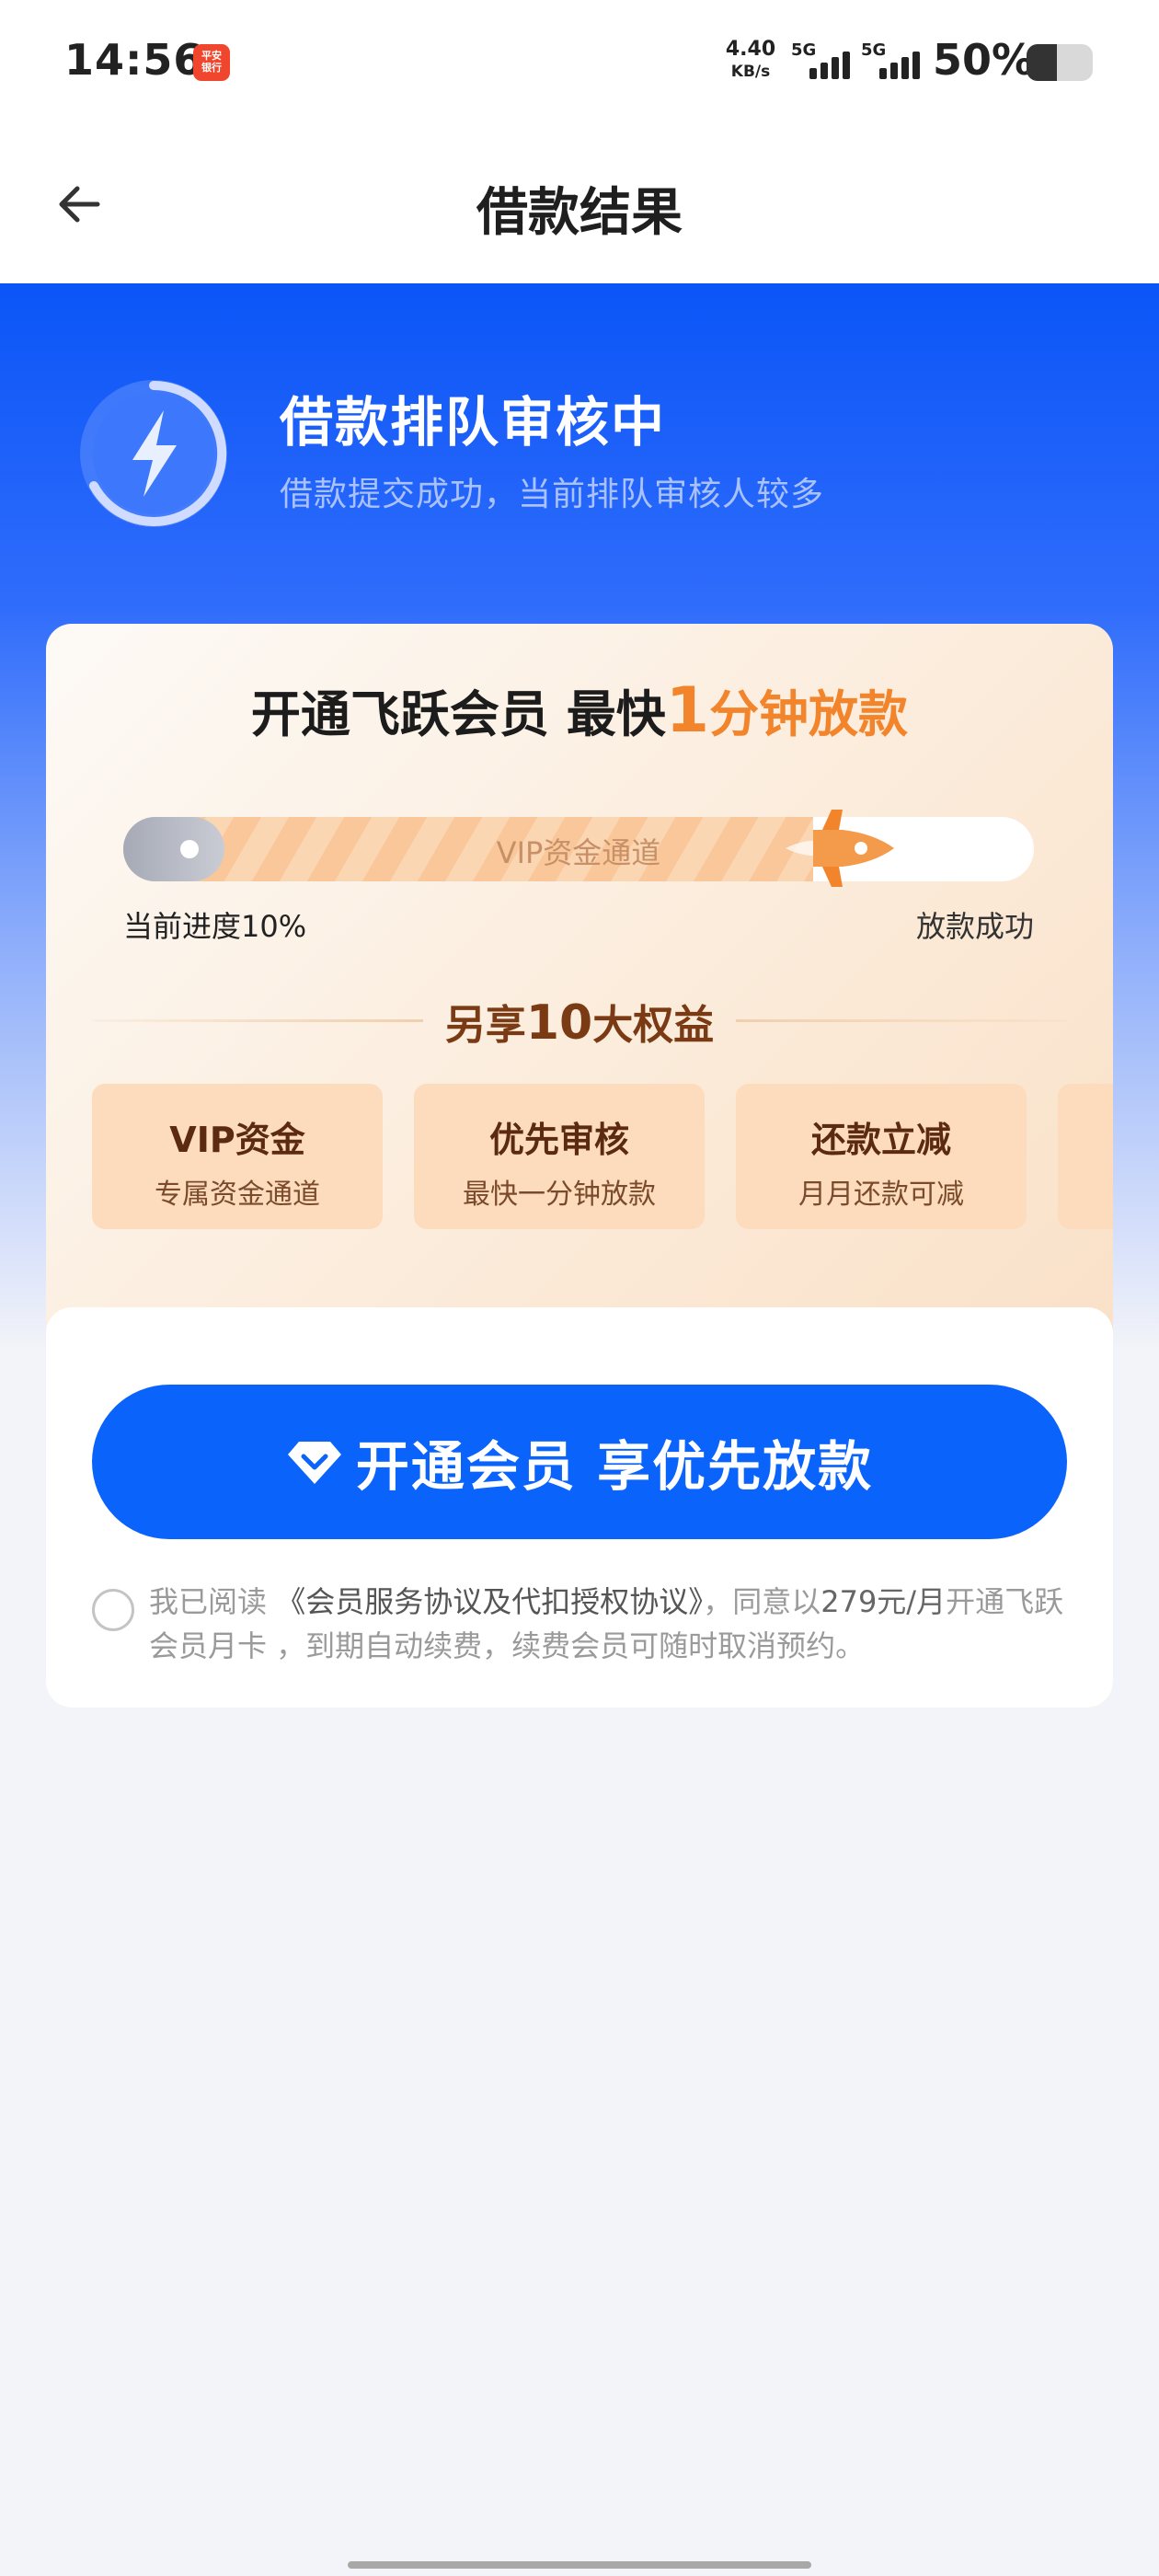  Describe the element at coordinates (153, 453) in the screenshot. I see `lightning-progress-icon` at that location.